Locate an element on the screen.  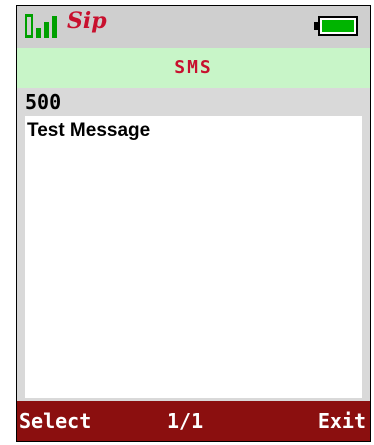
status-bar: Sip is located at coordinates (193, 27).